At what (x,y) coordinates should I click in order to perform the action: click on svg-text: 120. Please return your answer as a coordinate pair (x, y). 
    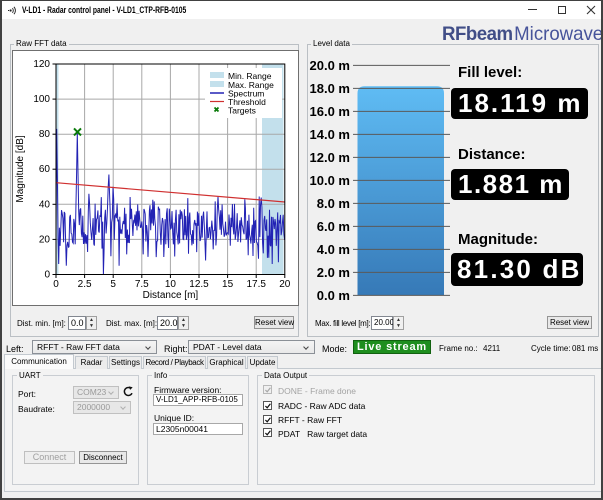
    Looking at the image, I should click on (41, 64).